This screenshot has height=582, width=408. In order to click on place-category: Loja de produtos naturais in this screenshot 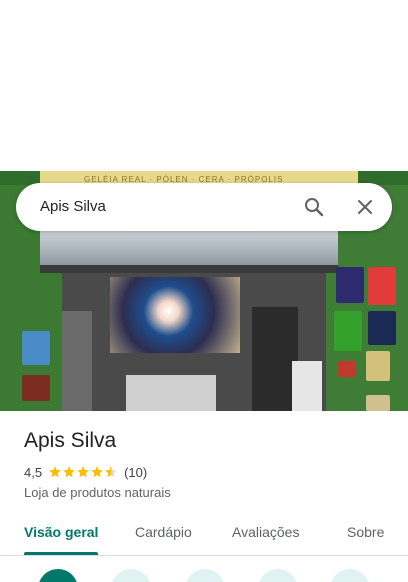, I will do `click(97, 492)`.